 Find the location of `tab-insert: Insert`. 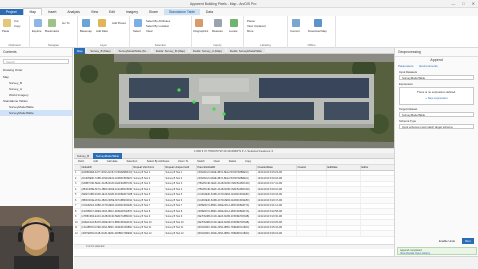

tab-insert: Insert is located at coordinates (52, 12).